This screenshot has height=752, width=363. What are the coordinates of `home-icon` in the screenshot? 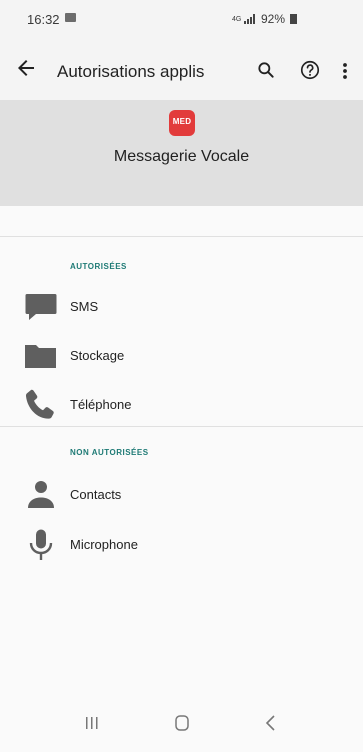 It's located at (182, 723).